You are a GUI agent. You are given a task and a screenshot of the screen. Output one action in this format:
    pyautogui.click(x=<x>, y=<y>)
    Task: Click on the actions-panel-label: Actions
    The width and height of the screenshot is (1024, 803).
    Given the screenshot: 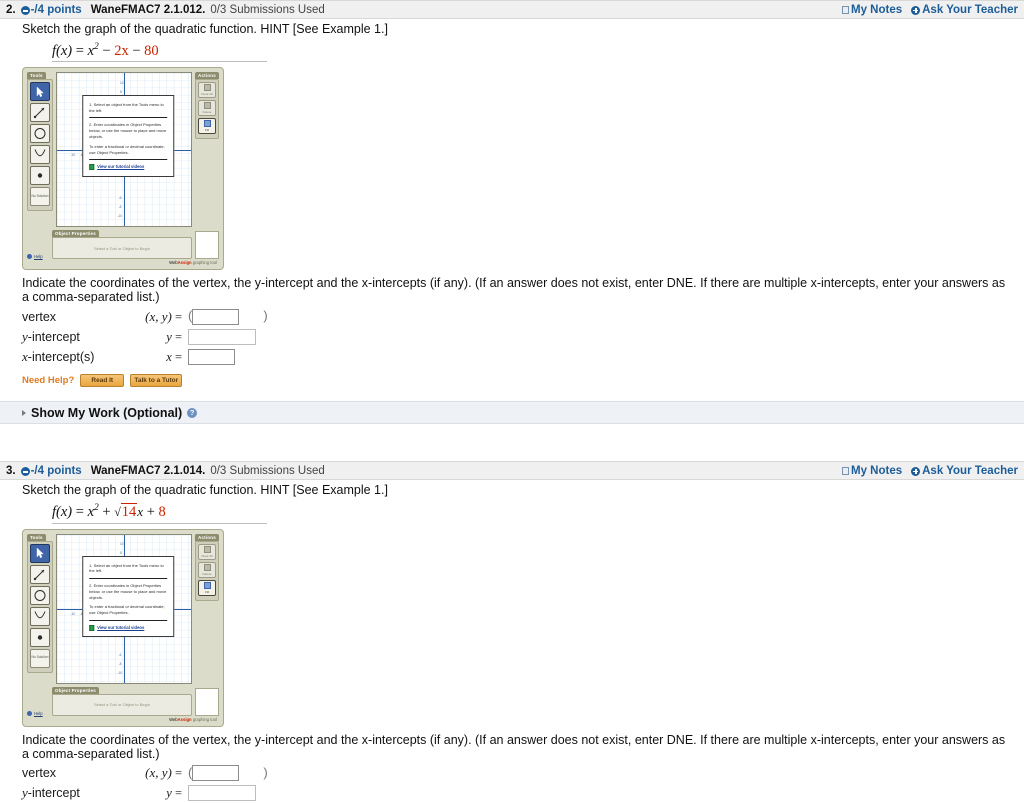 What is the action you would take?
    pyautogui.click(x=207, y=537)
    